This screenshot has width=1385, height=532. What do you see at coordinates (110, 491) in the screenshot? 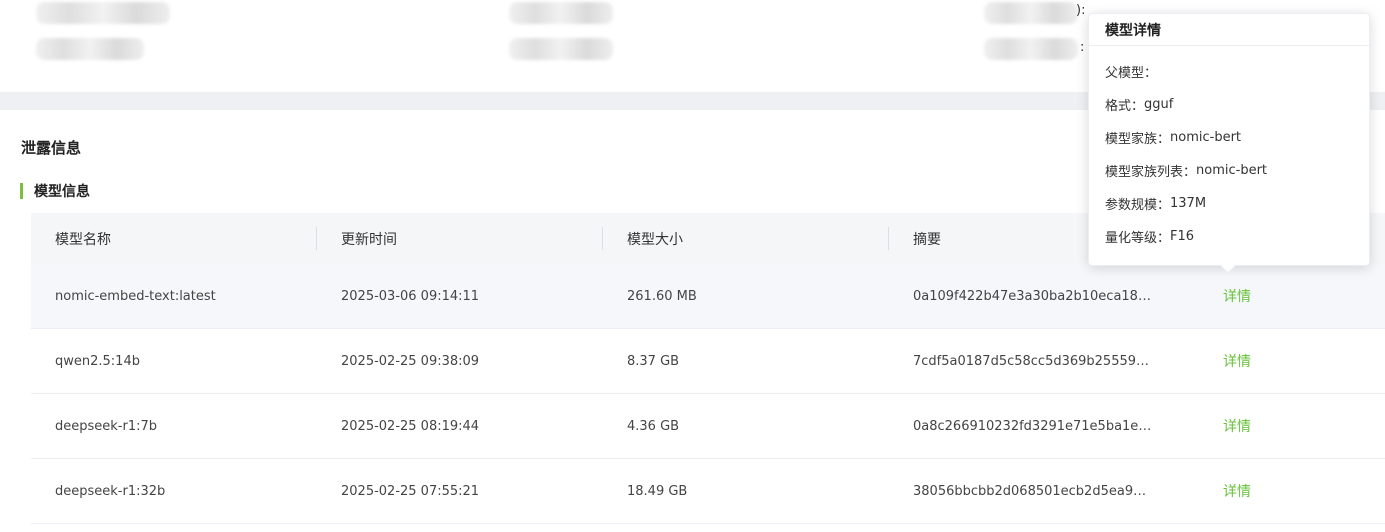
I see `model-name: deepseek-r1:32b` at bounding box center [110, 491].